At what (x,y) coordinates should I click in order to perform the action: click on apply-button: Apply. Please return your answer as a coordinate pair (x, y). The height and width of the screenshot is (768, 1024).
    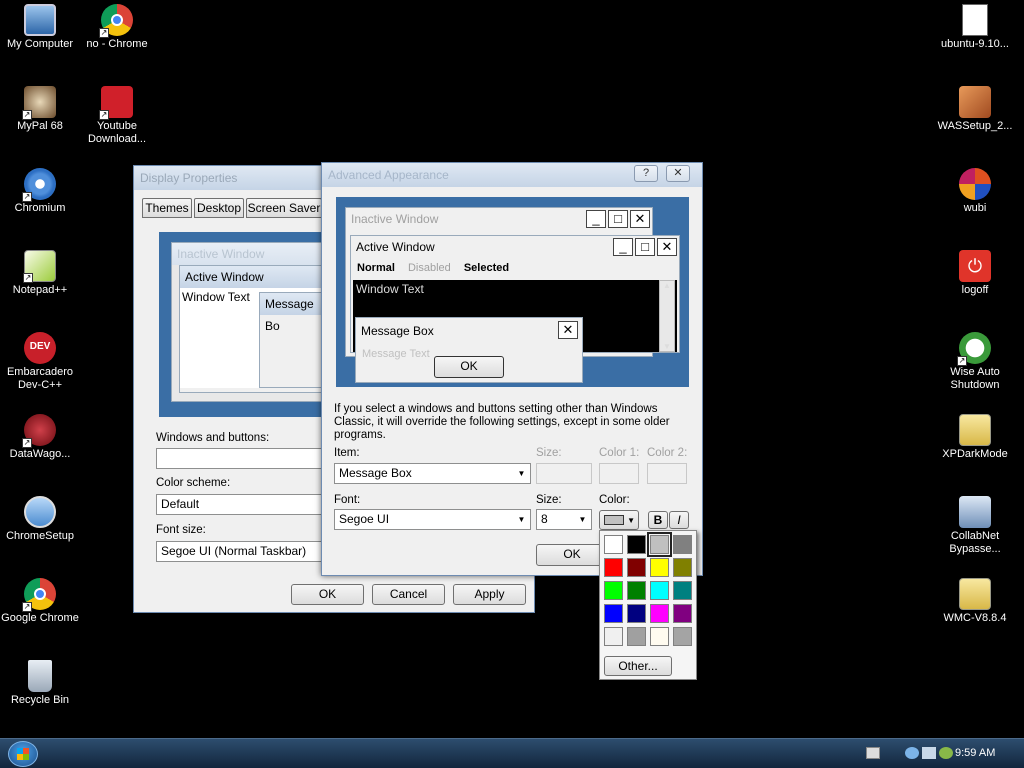
    Looking at the image, I should click on (489, 594).